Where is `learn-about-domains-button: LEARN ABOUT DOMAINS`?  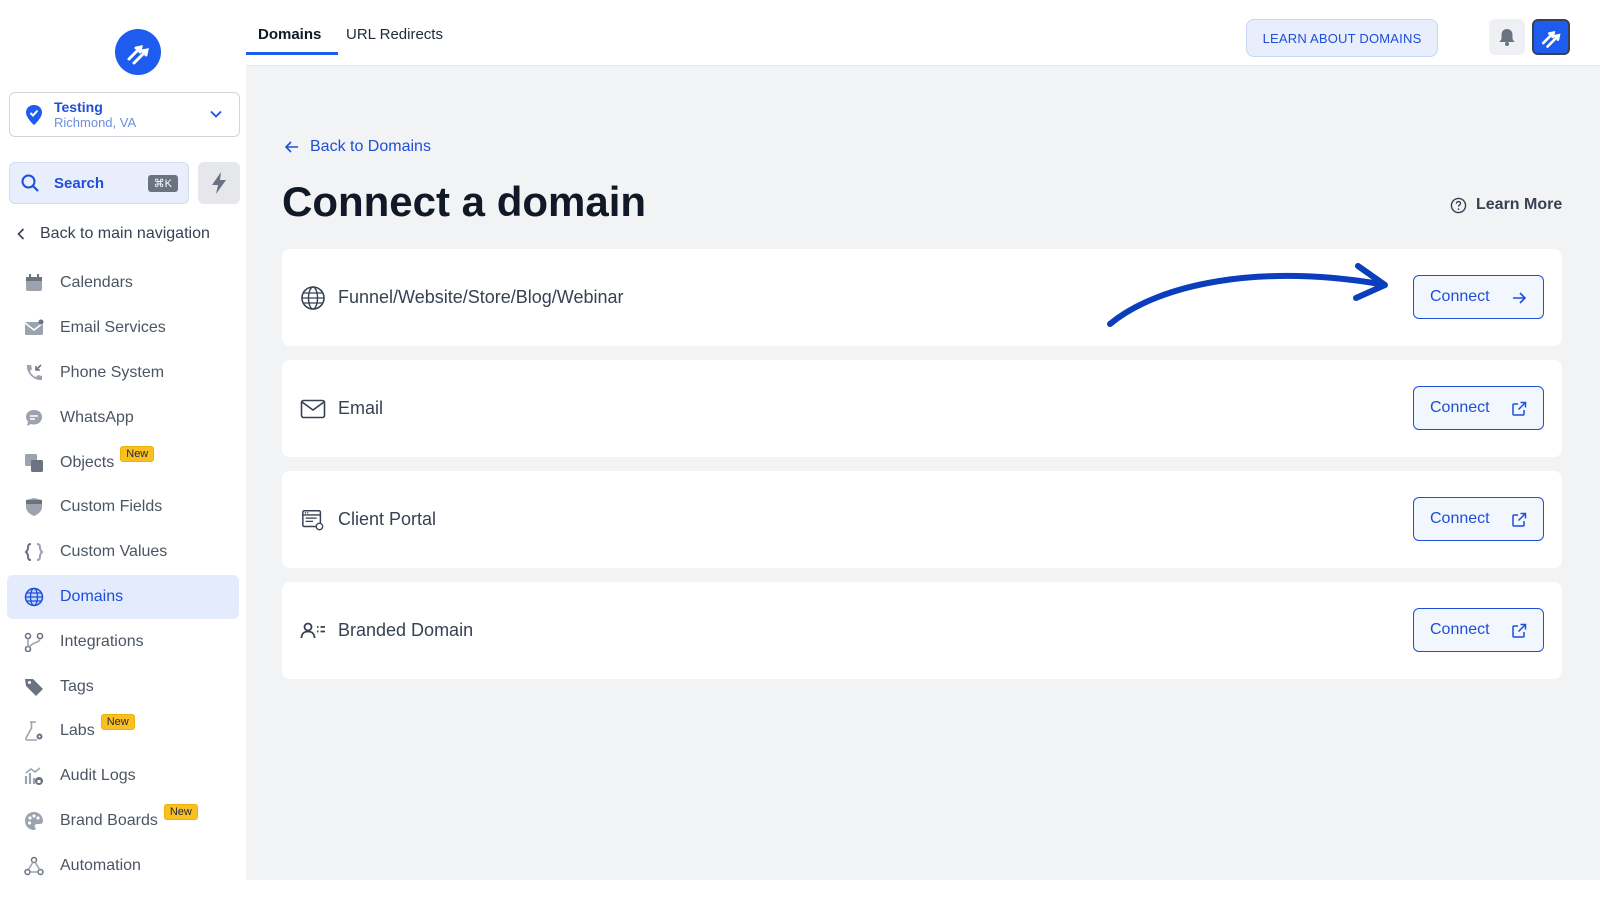
learn-about-domains-button: LEARN ABOUT DOMAINS is located at coordinates (1342, 38).